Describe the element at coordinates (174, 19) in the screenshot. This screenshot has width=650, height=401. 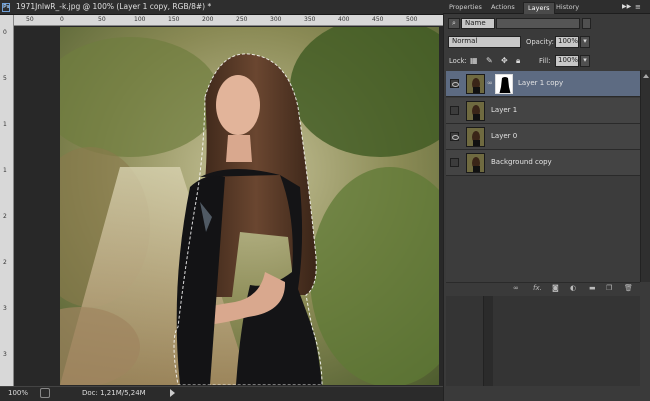
I see `ruler-label: 150` at that location.